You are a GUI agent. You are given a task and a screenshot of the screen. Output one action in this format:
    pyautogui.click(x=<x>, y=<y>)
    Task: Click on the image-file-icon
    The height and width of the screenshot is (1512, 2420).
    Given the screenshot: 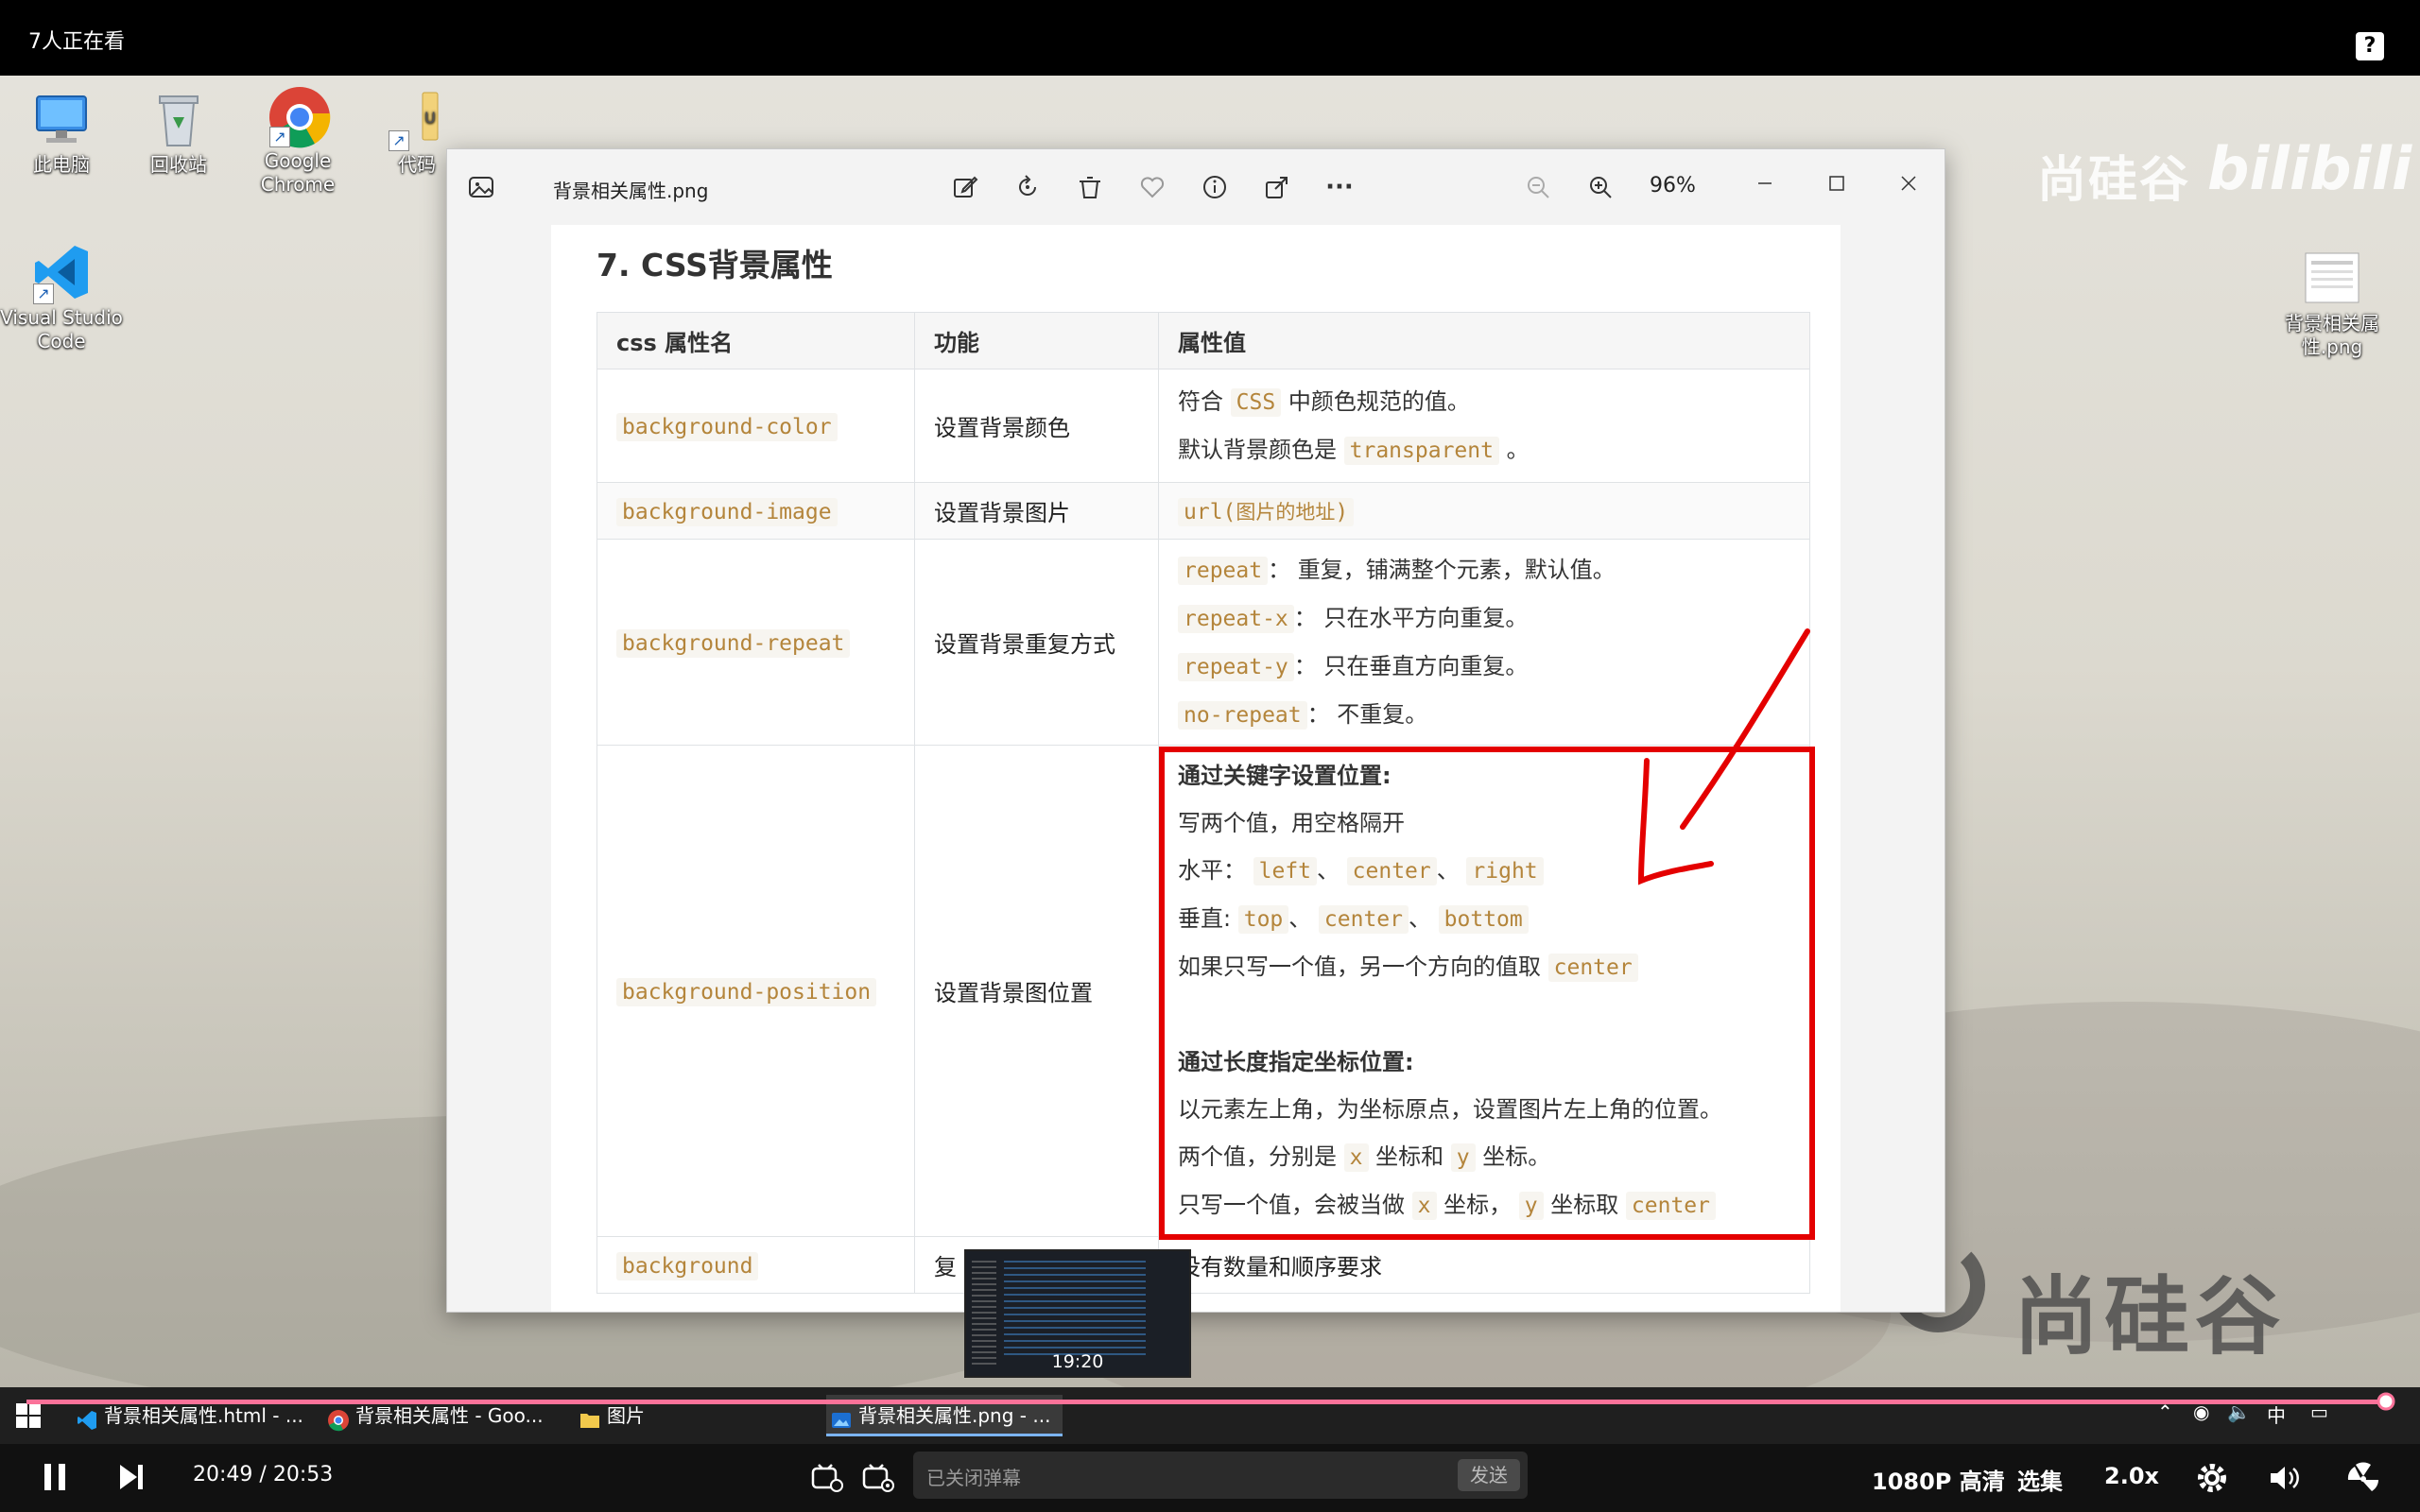 What is the action you would take?
    pyautogui.click(x=2332, y=278)
    